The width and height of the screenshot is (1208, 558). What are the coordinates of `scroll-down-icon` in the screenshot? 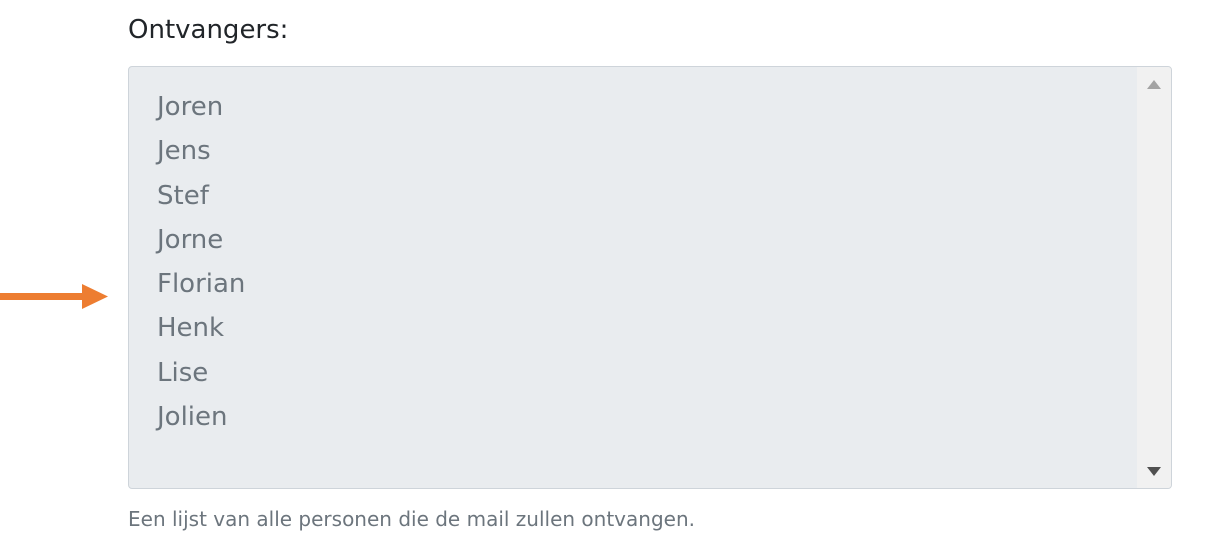 It's located at (1154, 471).